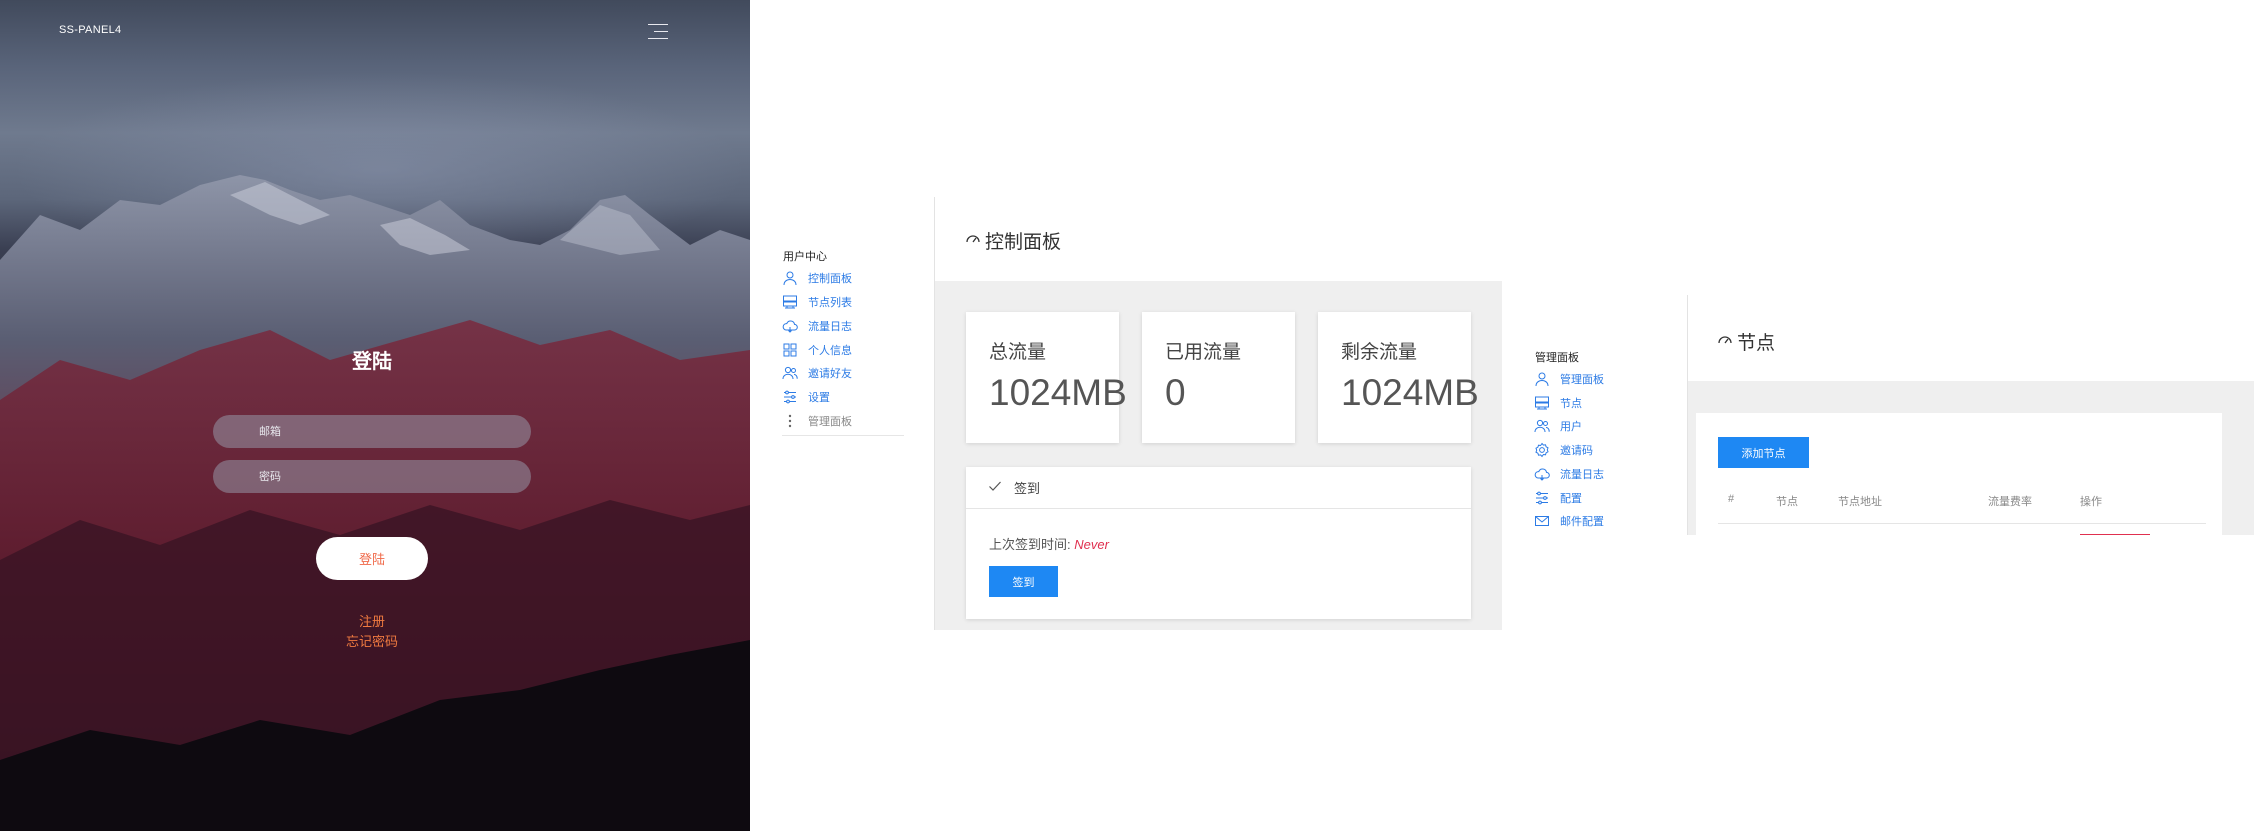 Image resolution: width=2254 pixels, height=831 pixels. What do you see at coordinates (819, 398) in the screenshot?
I see `sidebar-item-label: 设置` at bounding box center [819, 398].